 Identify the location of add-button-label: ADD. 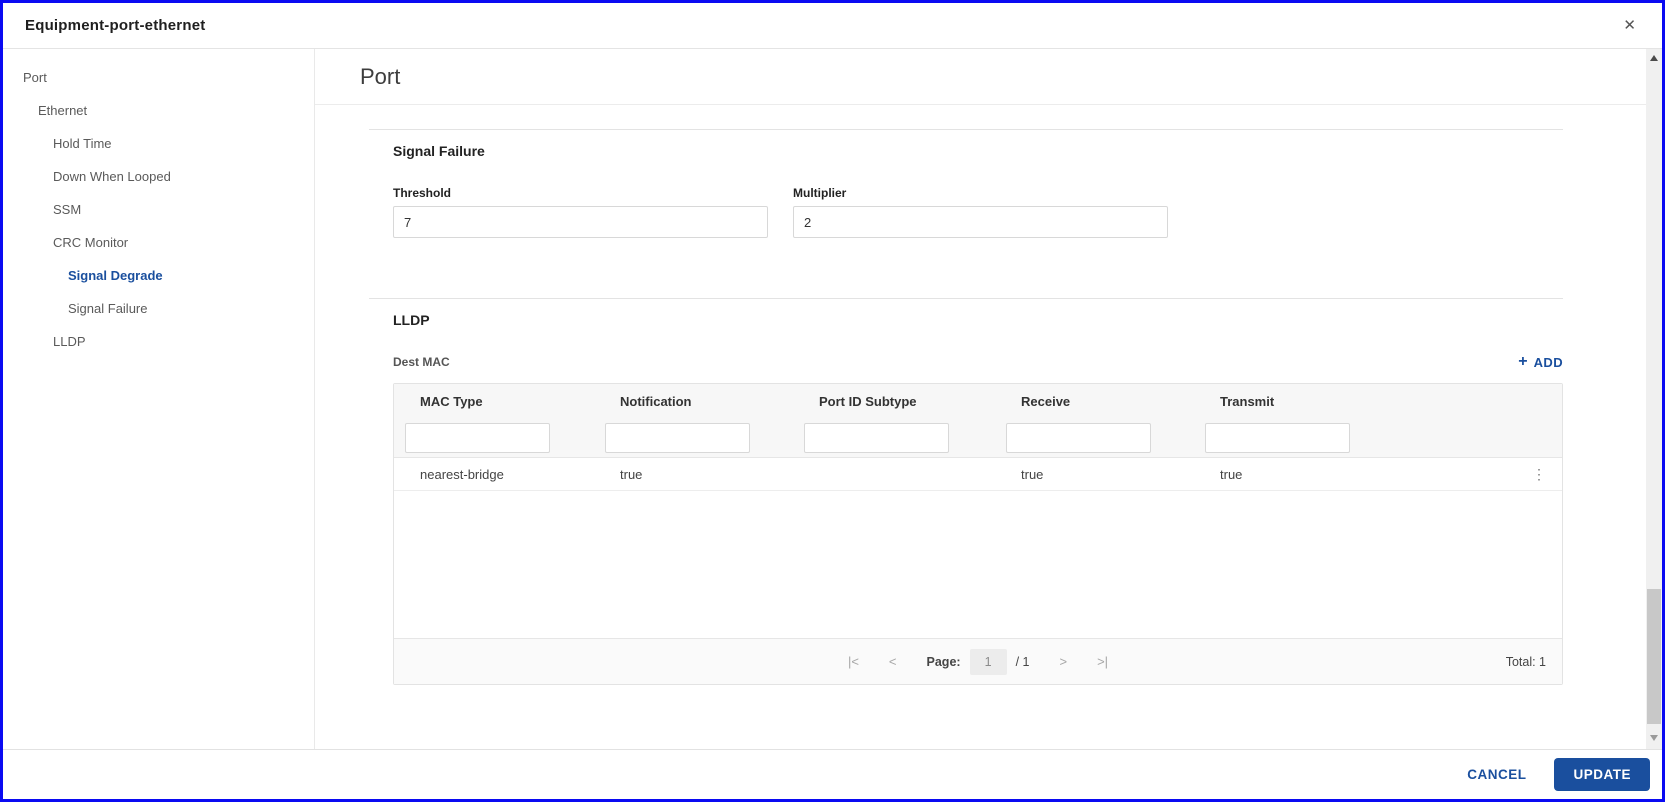
(1548, 362).